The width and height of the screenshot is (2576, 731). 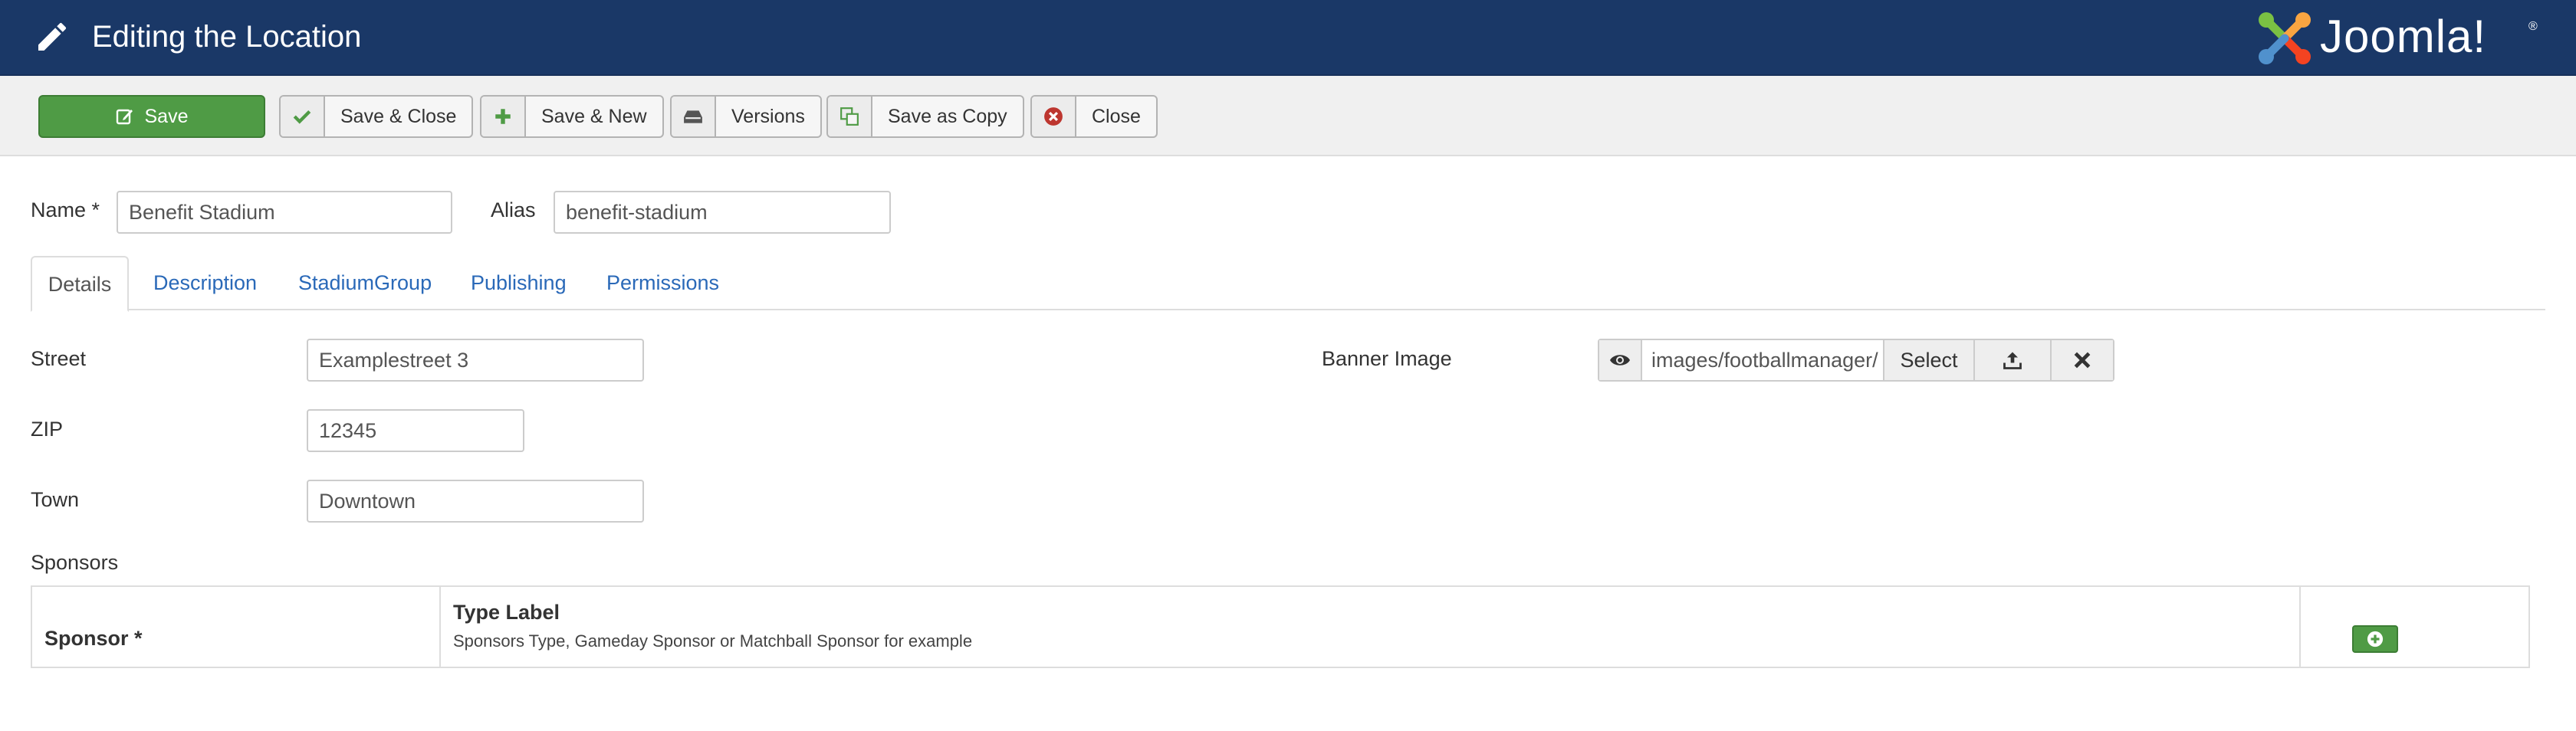 What do you see at coordinates (56, 499) in the screenshot?
I see `town-label: Town` at bounding box center [56, 499].